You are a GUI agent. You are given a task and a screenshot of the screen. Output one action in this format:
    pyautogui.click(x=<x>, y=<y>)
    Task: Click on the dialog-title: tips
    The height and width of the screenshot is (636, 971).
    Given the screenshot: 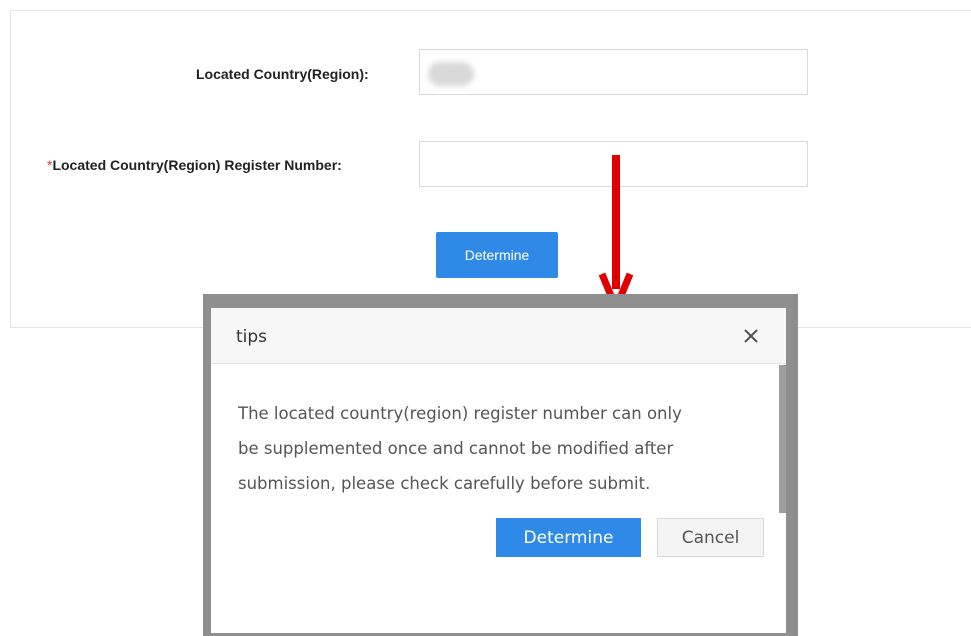 What is the action you would take?
    pyautogui.click(x=252, y=337)
    